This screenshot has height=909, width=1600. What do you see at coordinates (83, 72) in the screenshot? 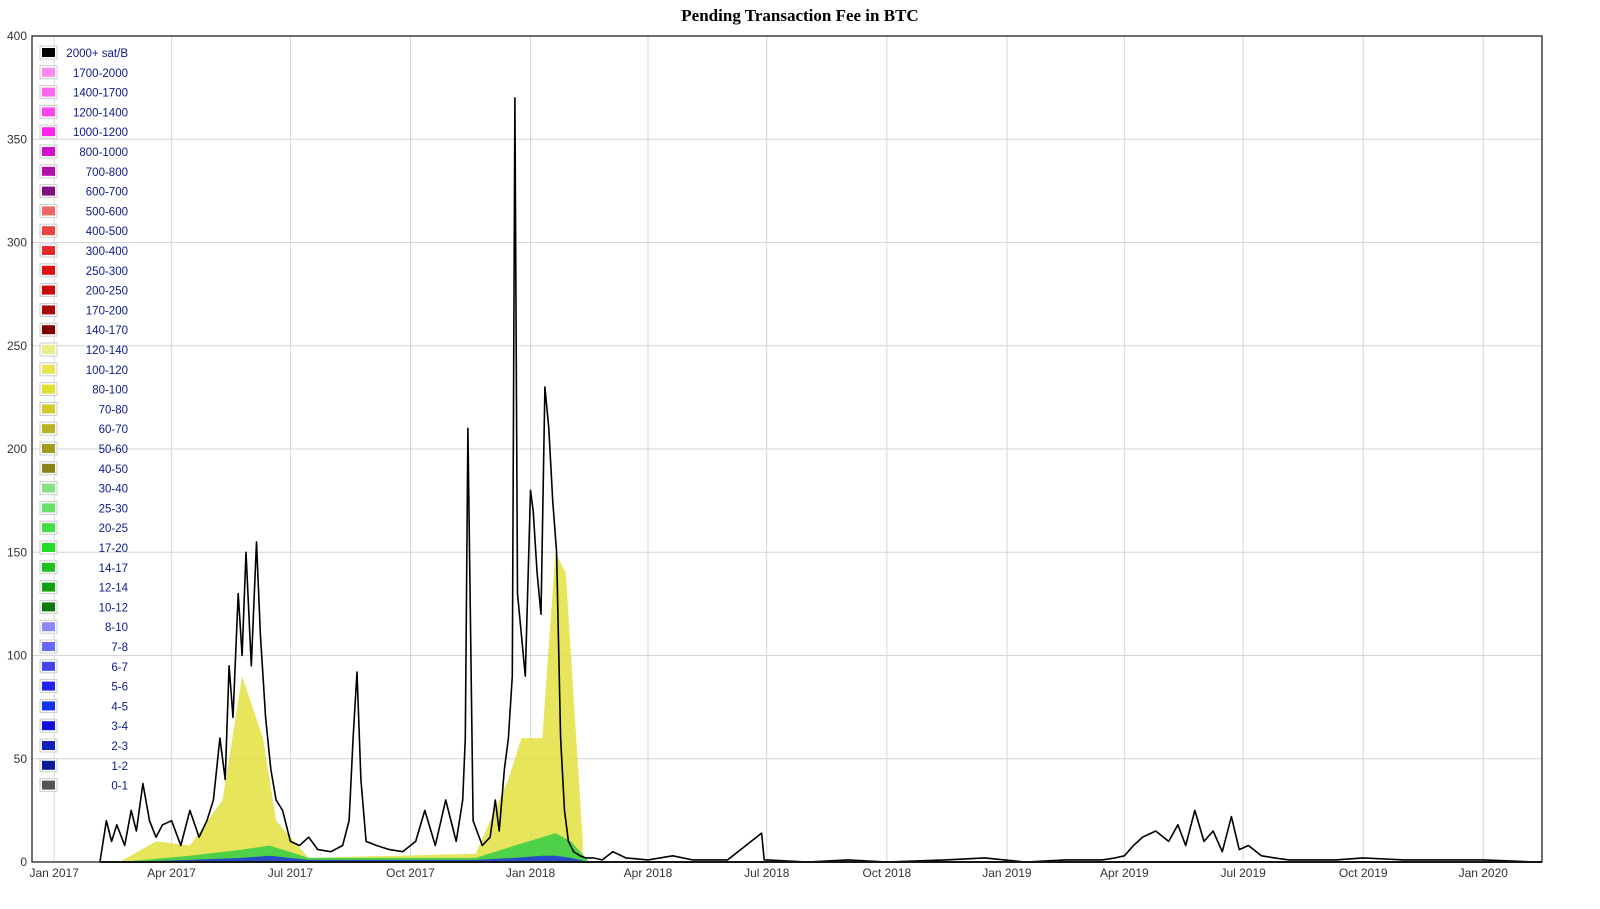
I see `legend-item: 1700-2000` at bounding box center [83, 72].